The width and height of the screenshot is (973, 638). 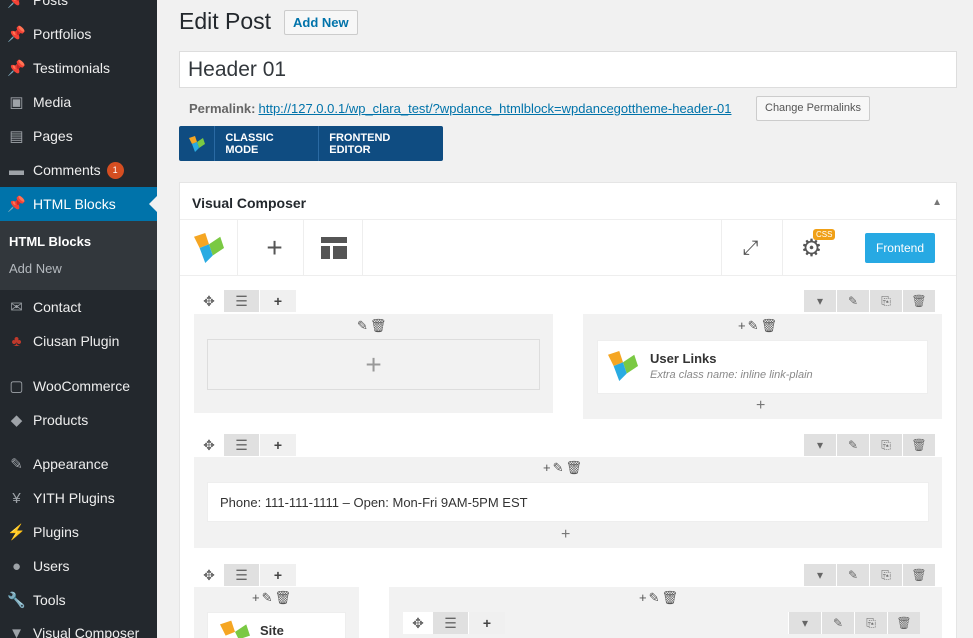 I want to click on sidebar-item-tools: 🔧 Tools, so click(x=78, y=600).